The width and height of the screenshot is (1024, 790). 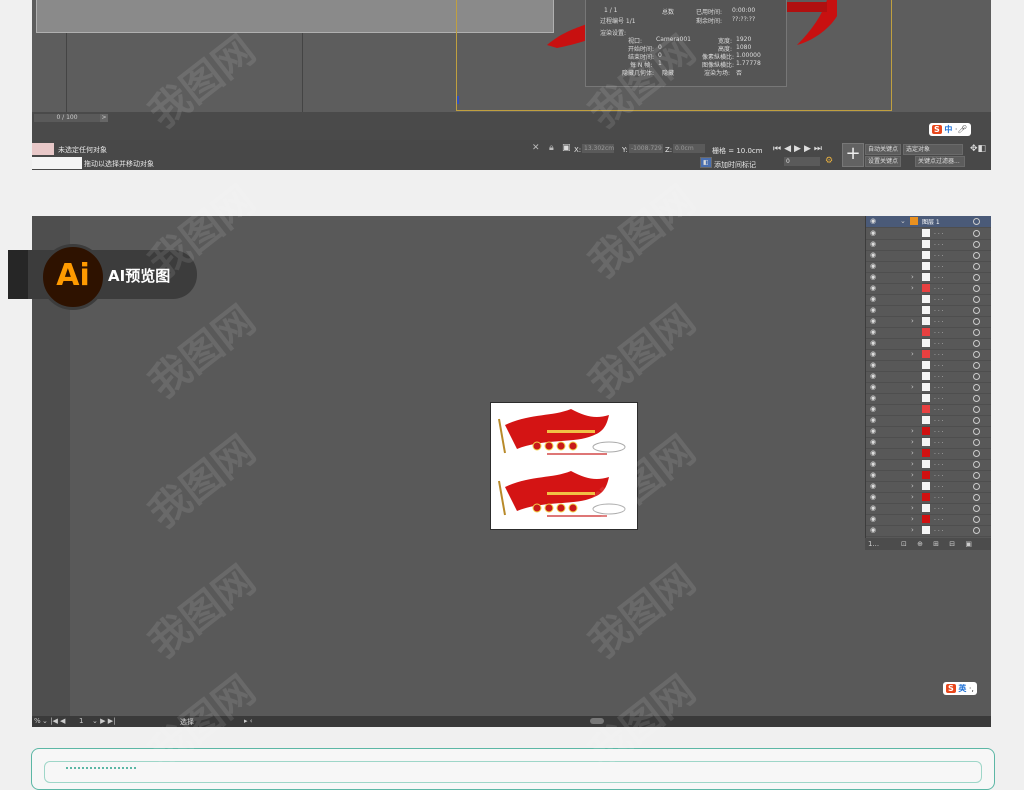 I want to click on playback-controls: ⏮◀▶▶⏭, so click(x=799, y=149).